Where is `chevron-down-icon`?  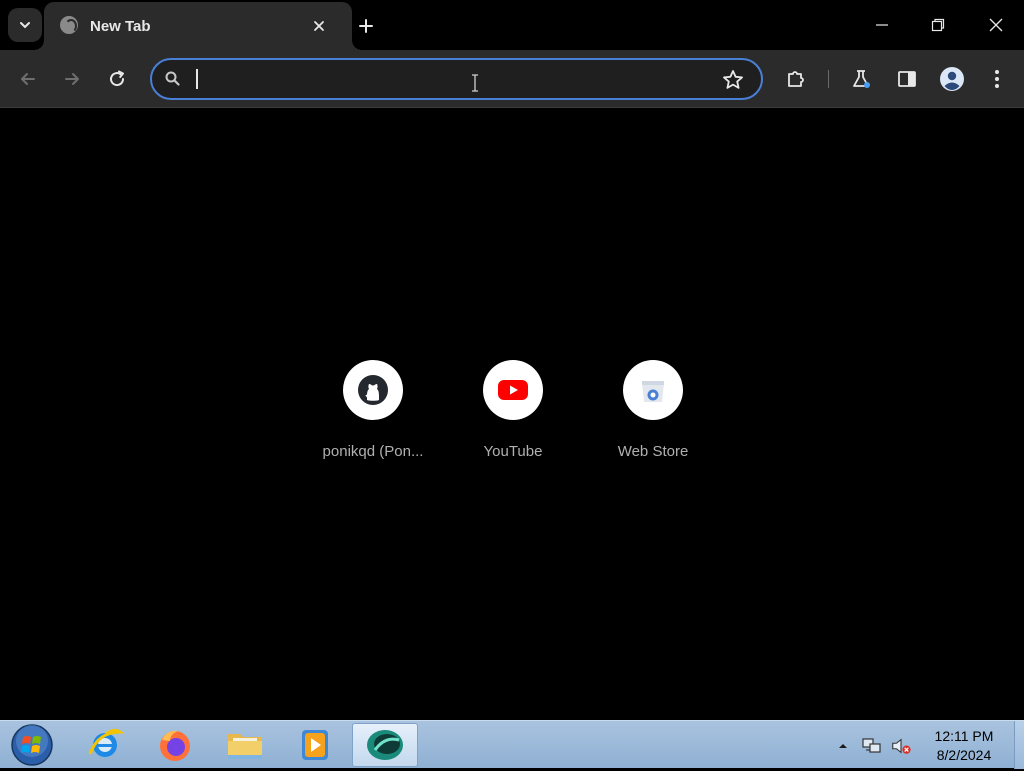
chevron-down-icon is located at coordinates (25, 25).